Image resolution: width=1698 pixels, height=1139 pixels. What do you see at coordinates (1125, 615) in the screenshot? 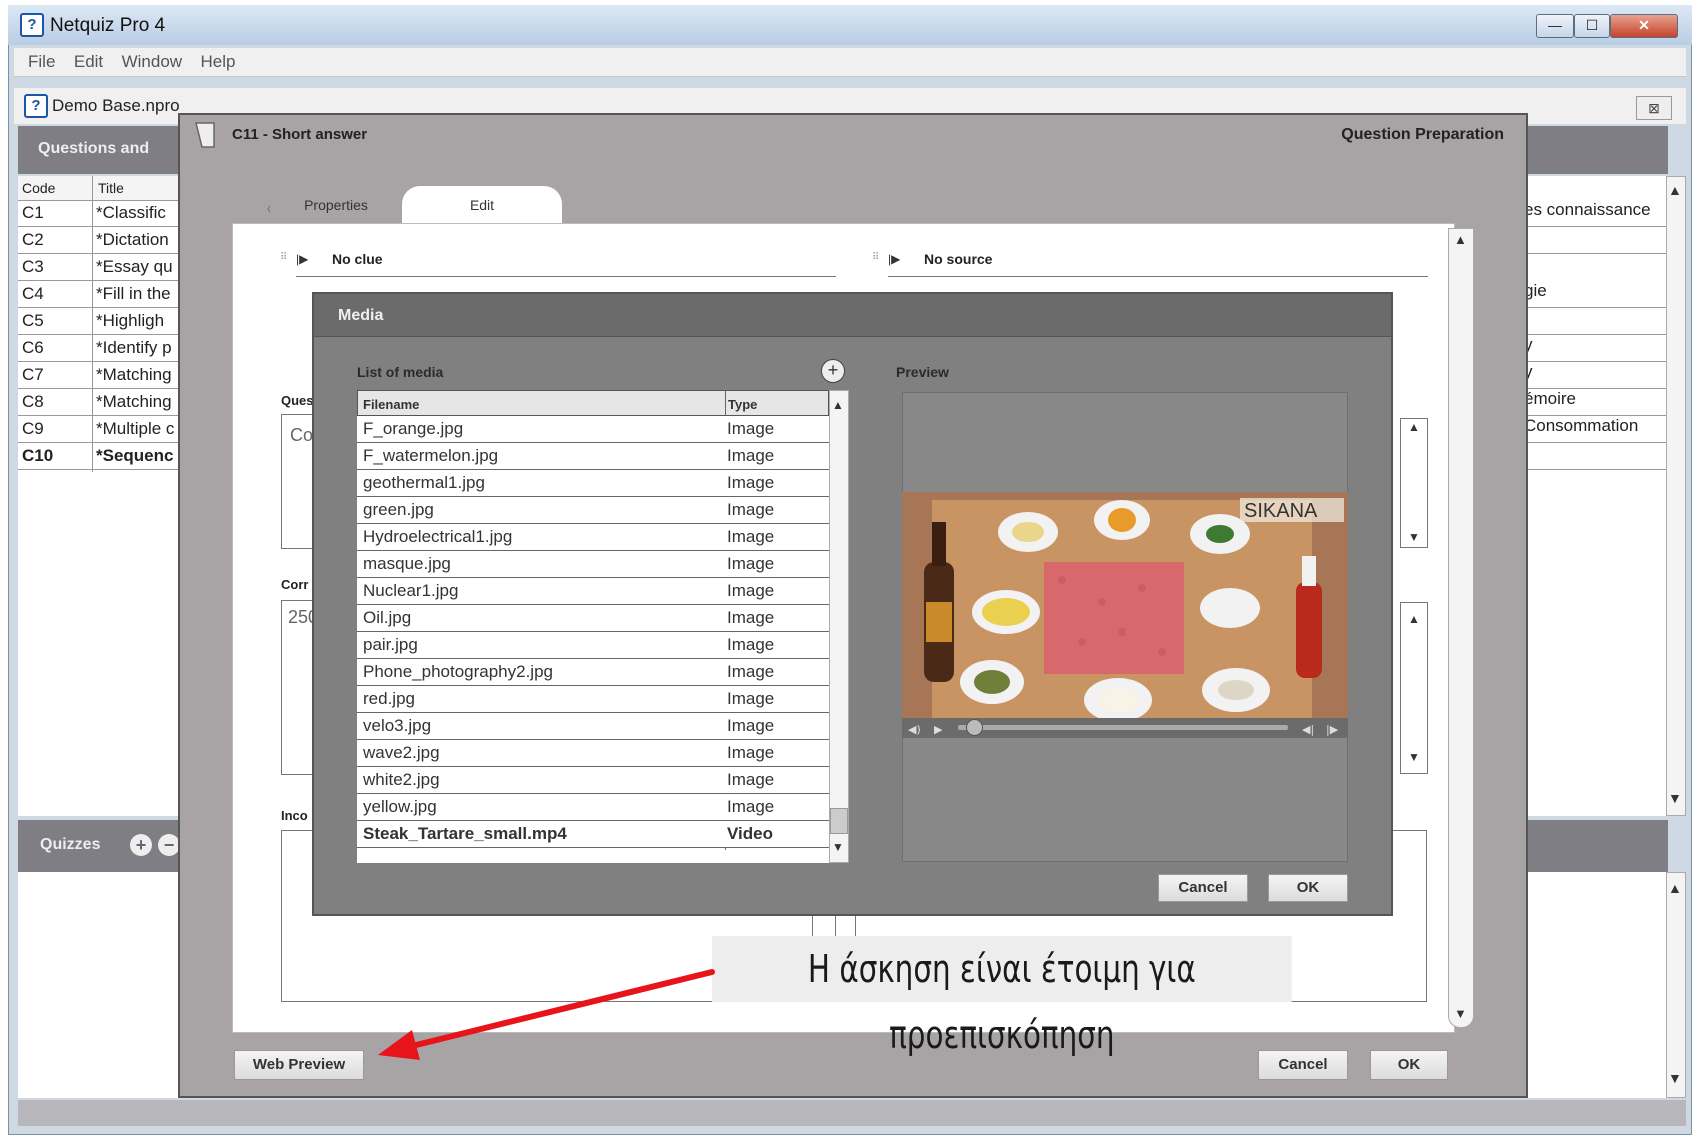
I see `video-preview: SIKANA ◀) ▶ ◀| |▶` at bounding box center [1125, 615].